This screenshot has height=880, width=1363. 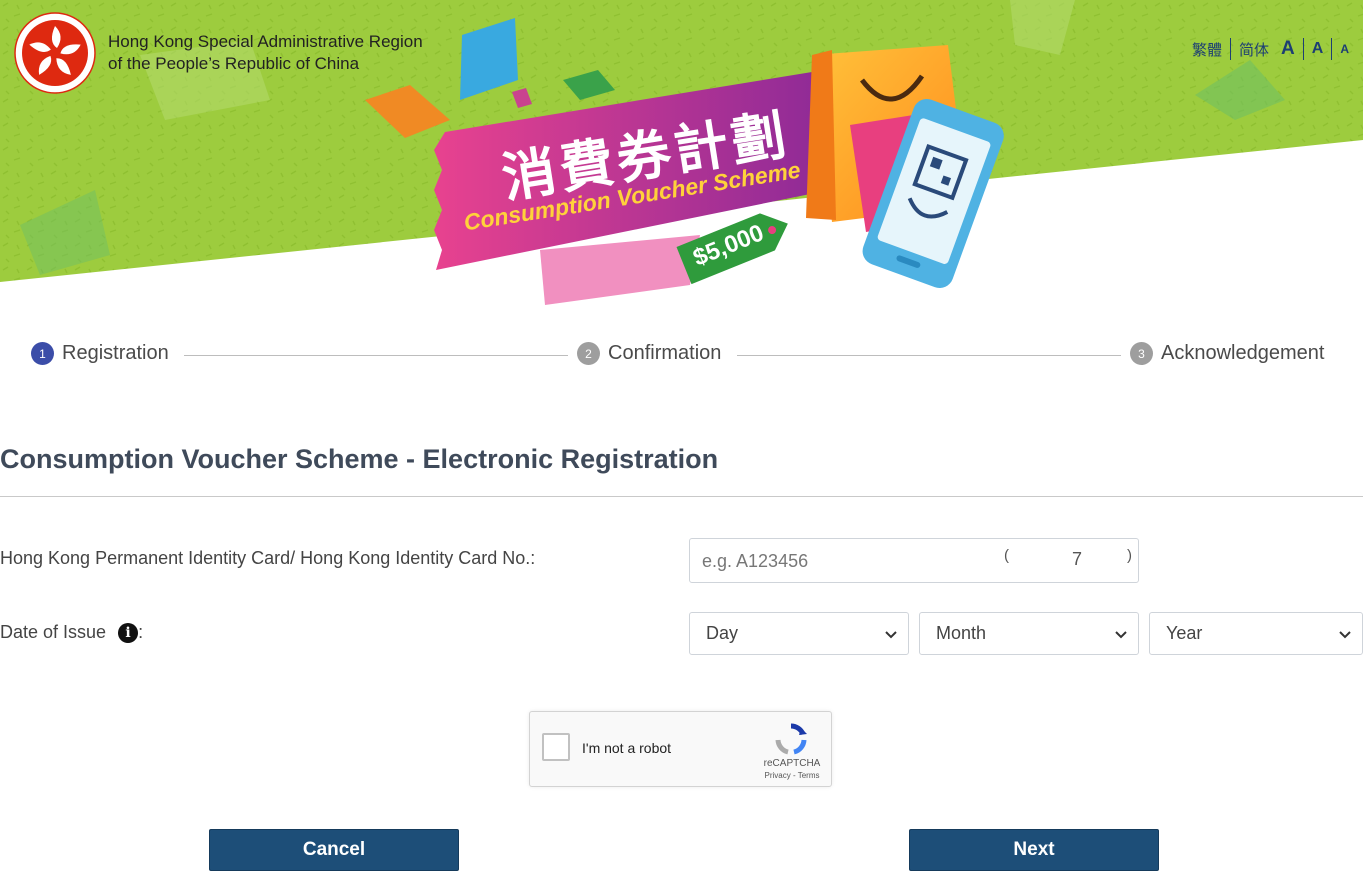 I want to click on font-size-medium-button: A, so click(x=1318, y=49).